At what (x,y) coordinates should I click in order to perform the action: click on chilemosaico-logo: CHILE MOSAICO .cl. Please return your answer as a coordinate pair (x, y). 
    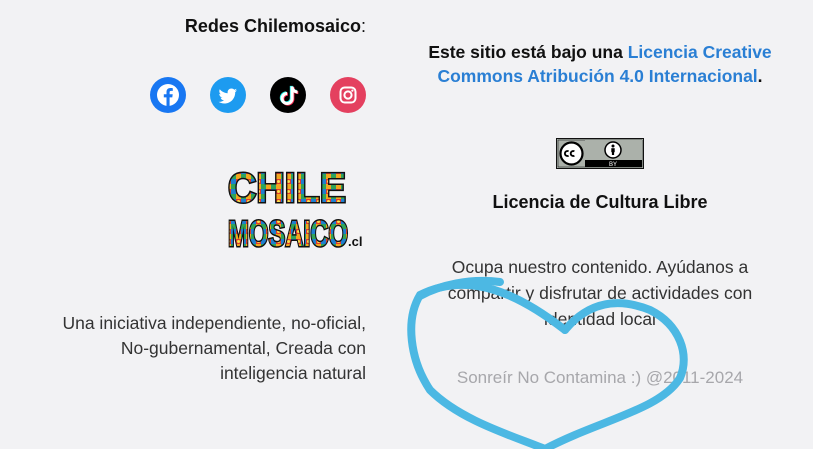
    Looking at the image, I should click on (296, 210).